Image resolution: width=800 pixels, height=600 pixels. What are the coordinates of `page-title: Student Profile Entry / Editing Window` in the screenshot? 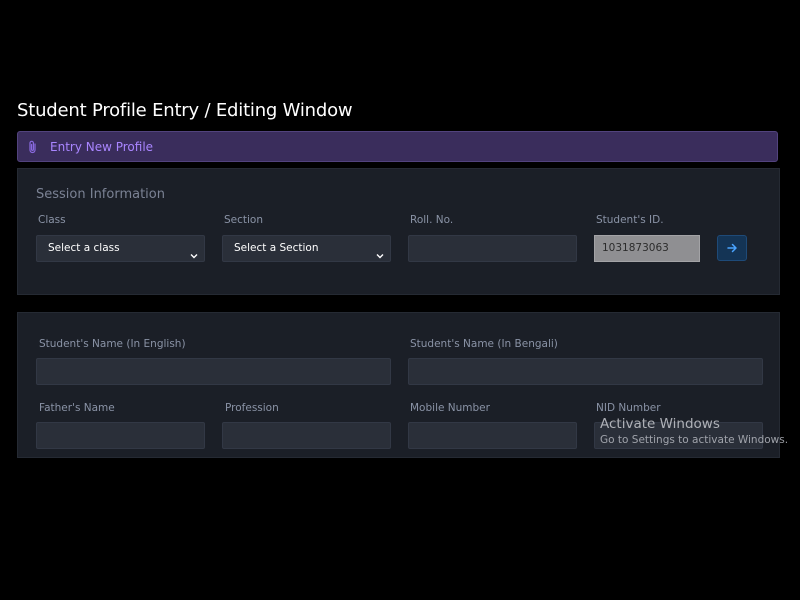 It's located at (185, 110).